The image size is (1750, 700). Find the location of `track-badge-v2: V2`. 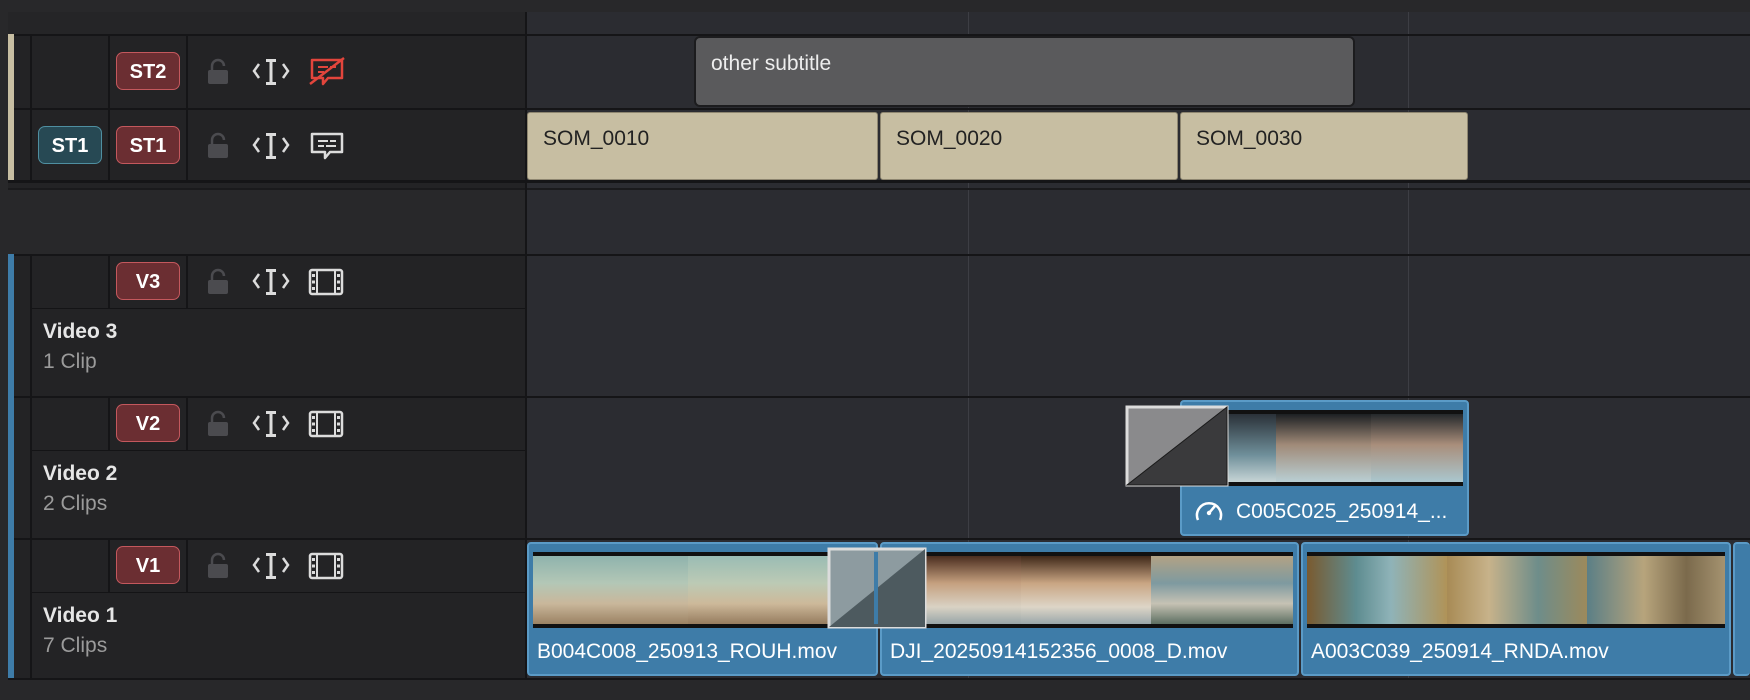

track-badge-v2: V2 is located at coordinates (148, 423).